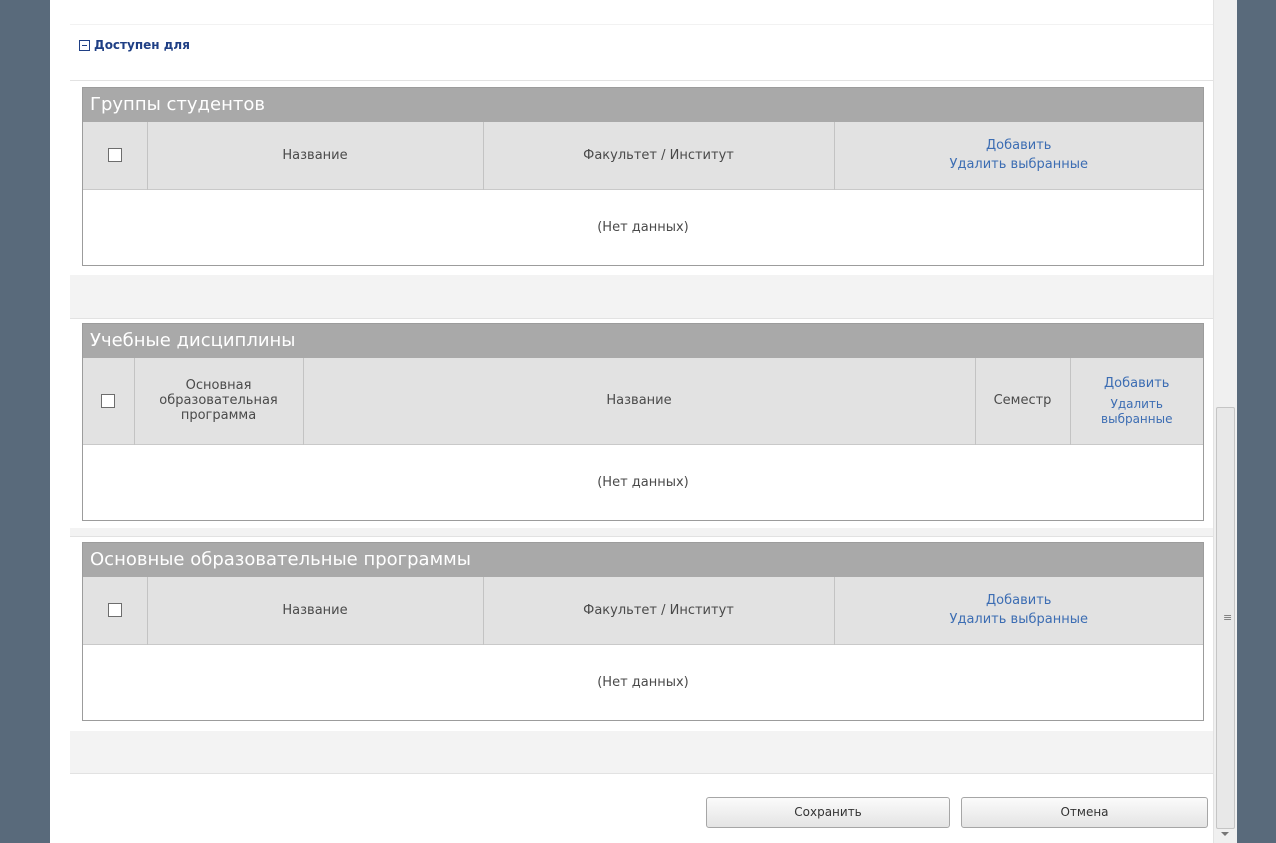 Image resolution: width=1276 pixels, height=843 pixels. I want to click on collapse-icon, so click(84, 45).